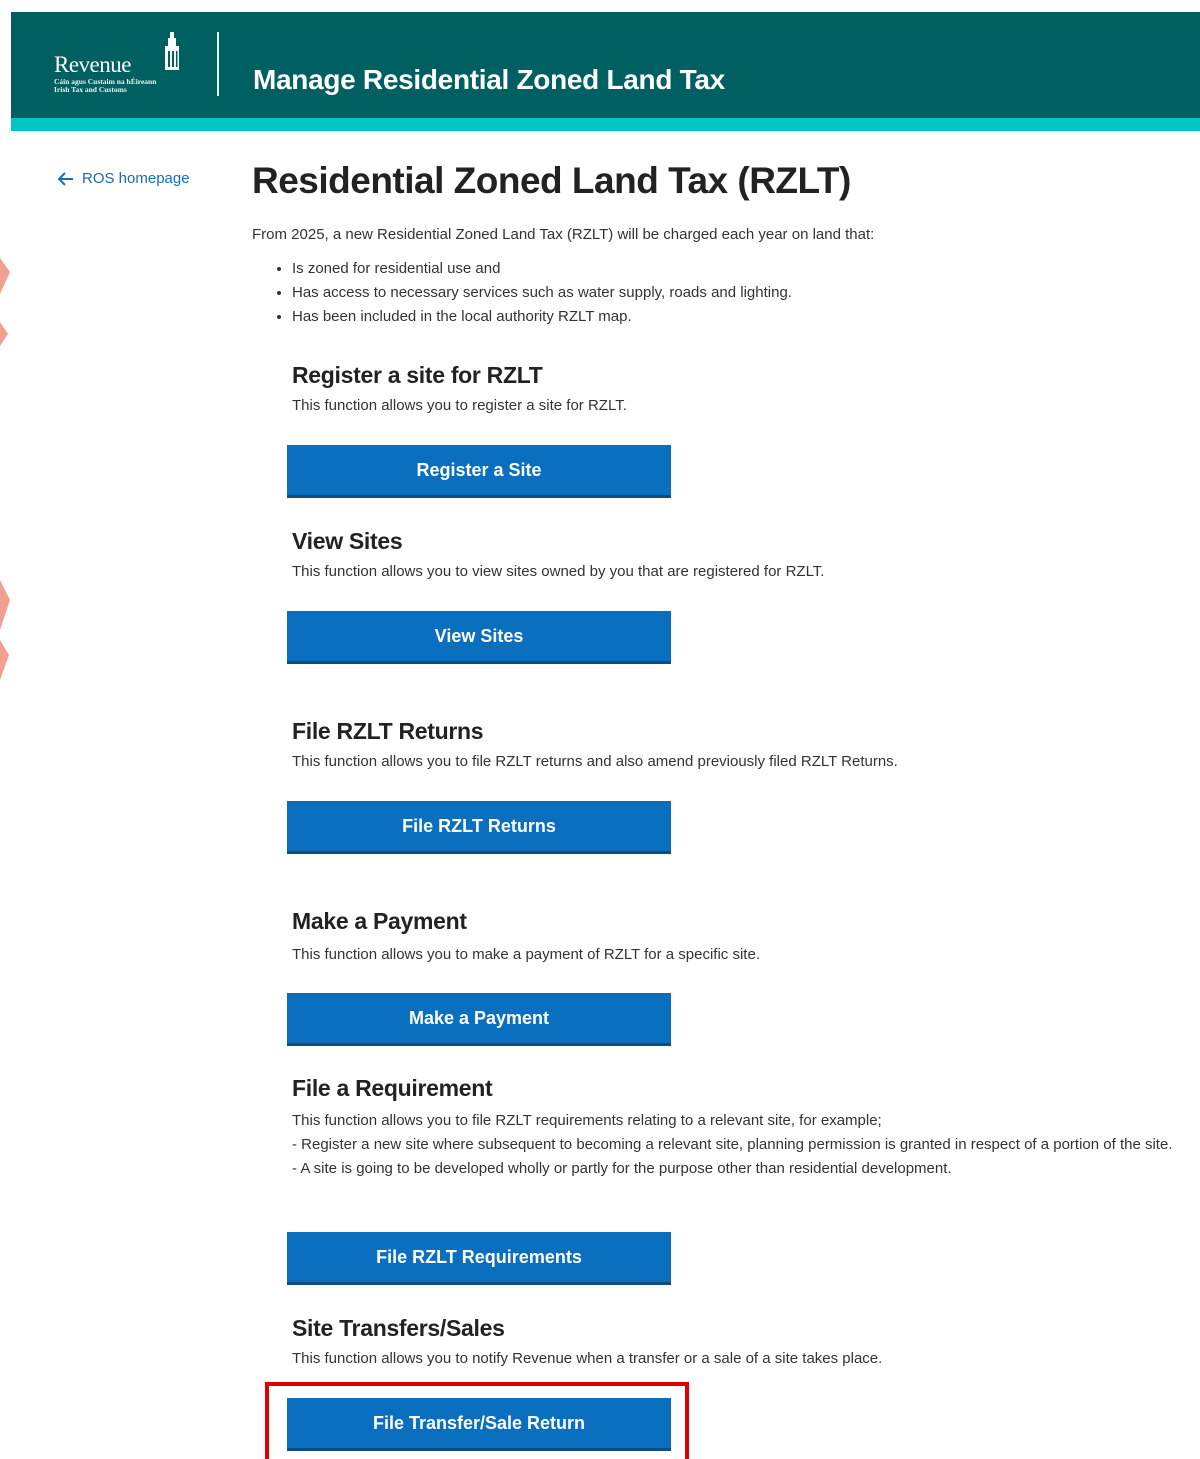 This screenshot has width=1200, height=1459. What do you see at coordinates (479, 826) in the screenshot?
I see `file-rzlt-returns-button: File RZLT Returns` at bounding box center [479, 826].